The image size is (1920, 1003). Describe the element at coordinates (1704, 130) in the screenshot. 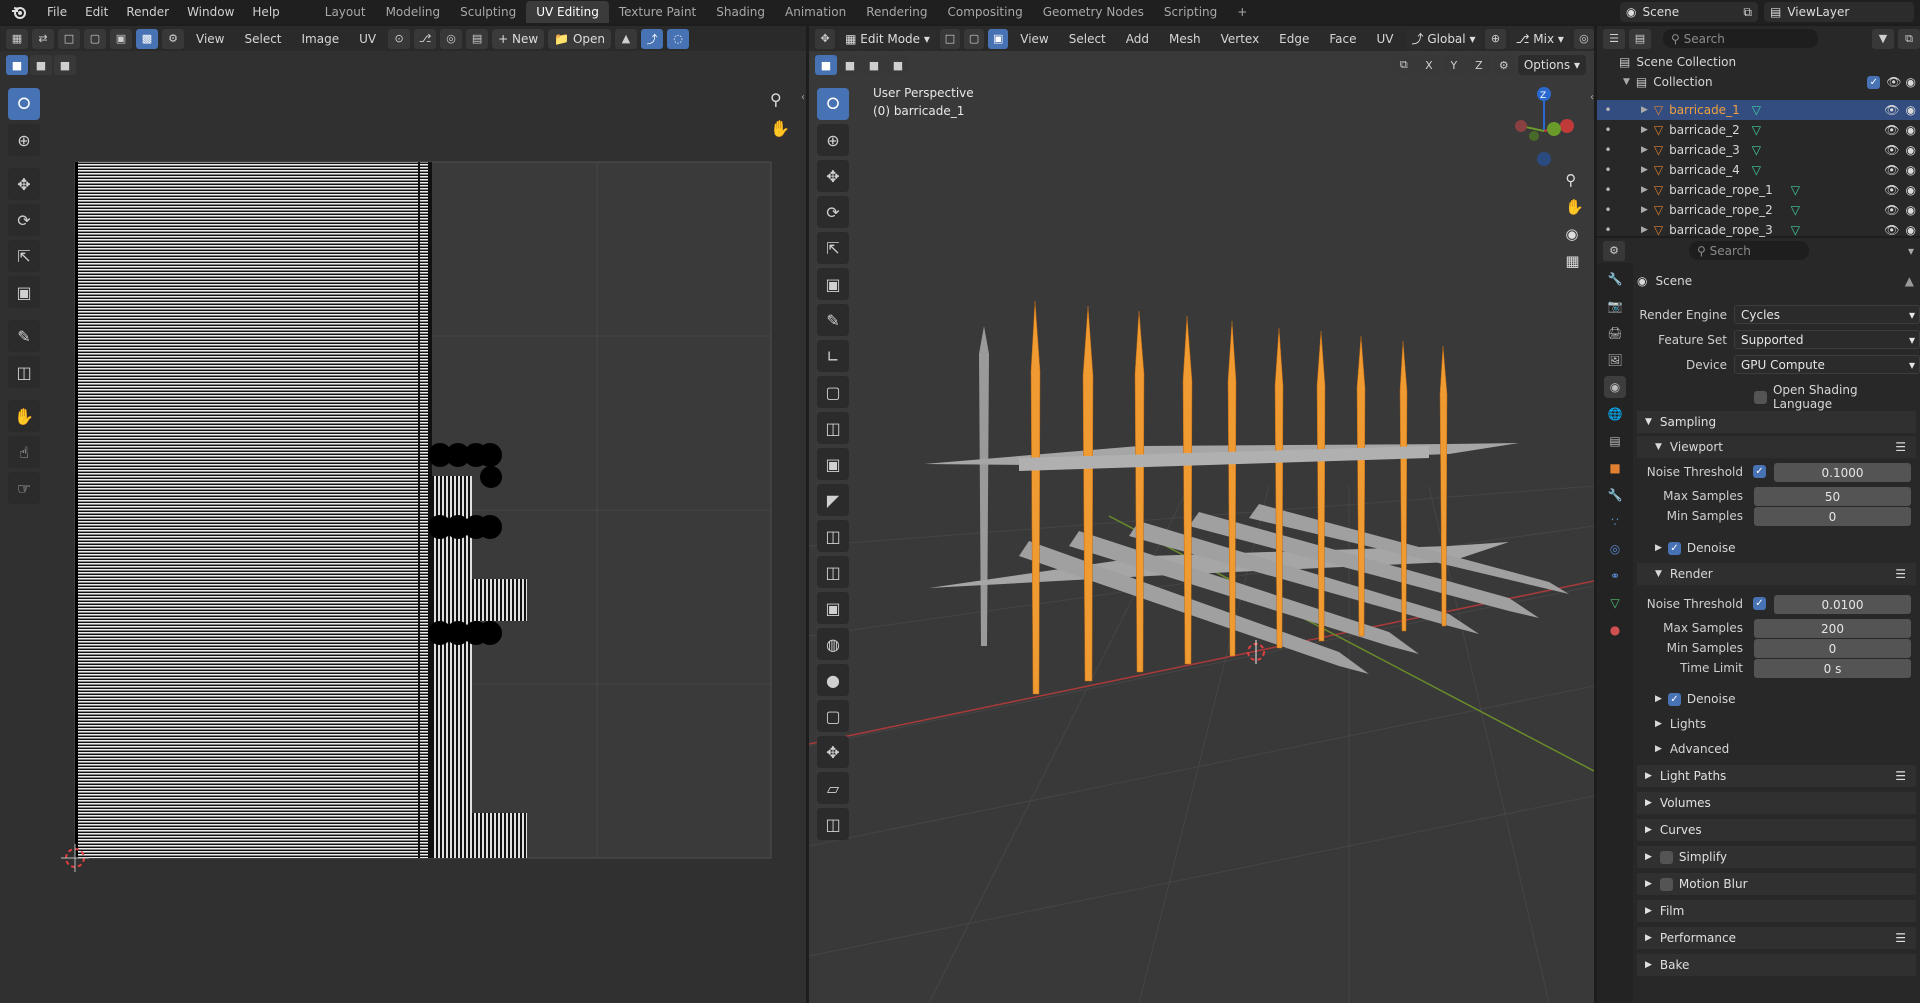

I see `object-name: barricade_2` at that location.